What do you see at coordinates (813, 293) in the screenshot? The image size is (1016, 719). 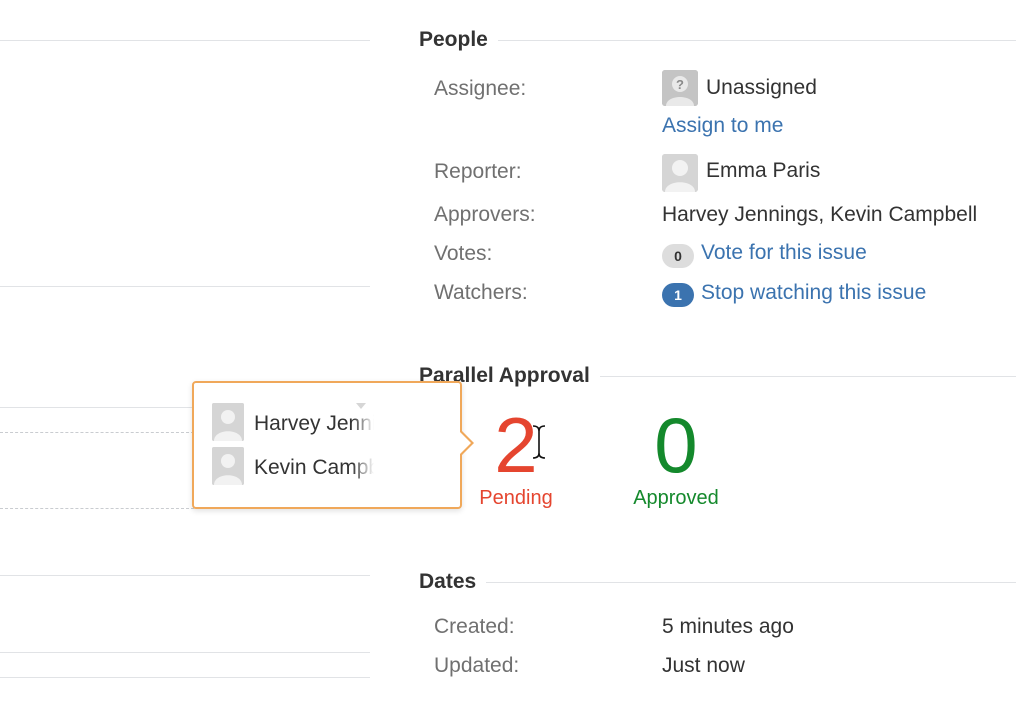 I see `stop-watching-link: Stop watching this issue` at bounding box center [813, 293].